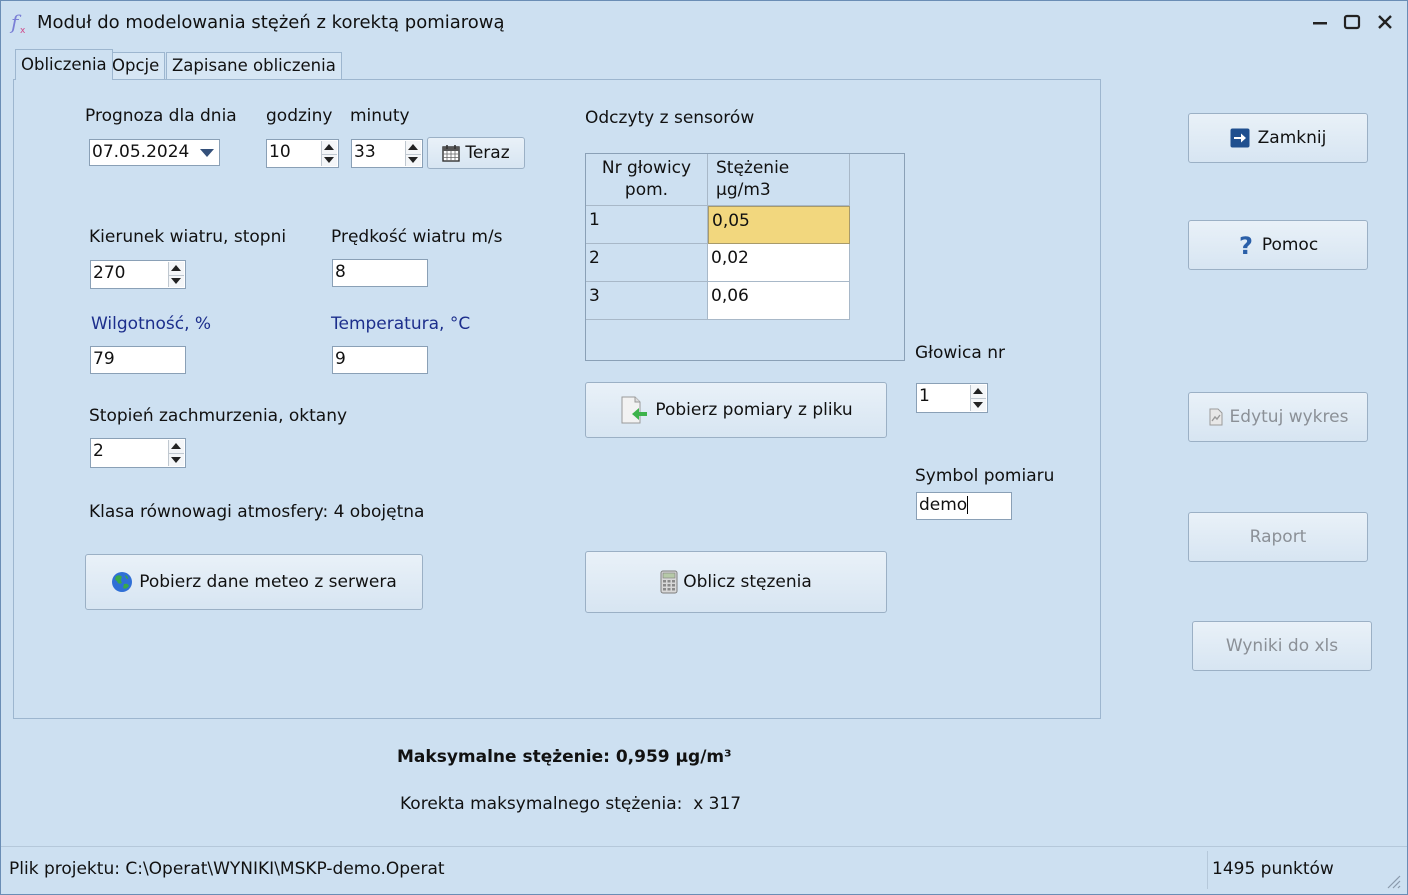 This screenshot has height=895, width=1408. Describe the element at coordinates (1216, 417) in the screenshot. I see `edit-chart-icon` at that location.